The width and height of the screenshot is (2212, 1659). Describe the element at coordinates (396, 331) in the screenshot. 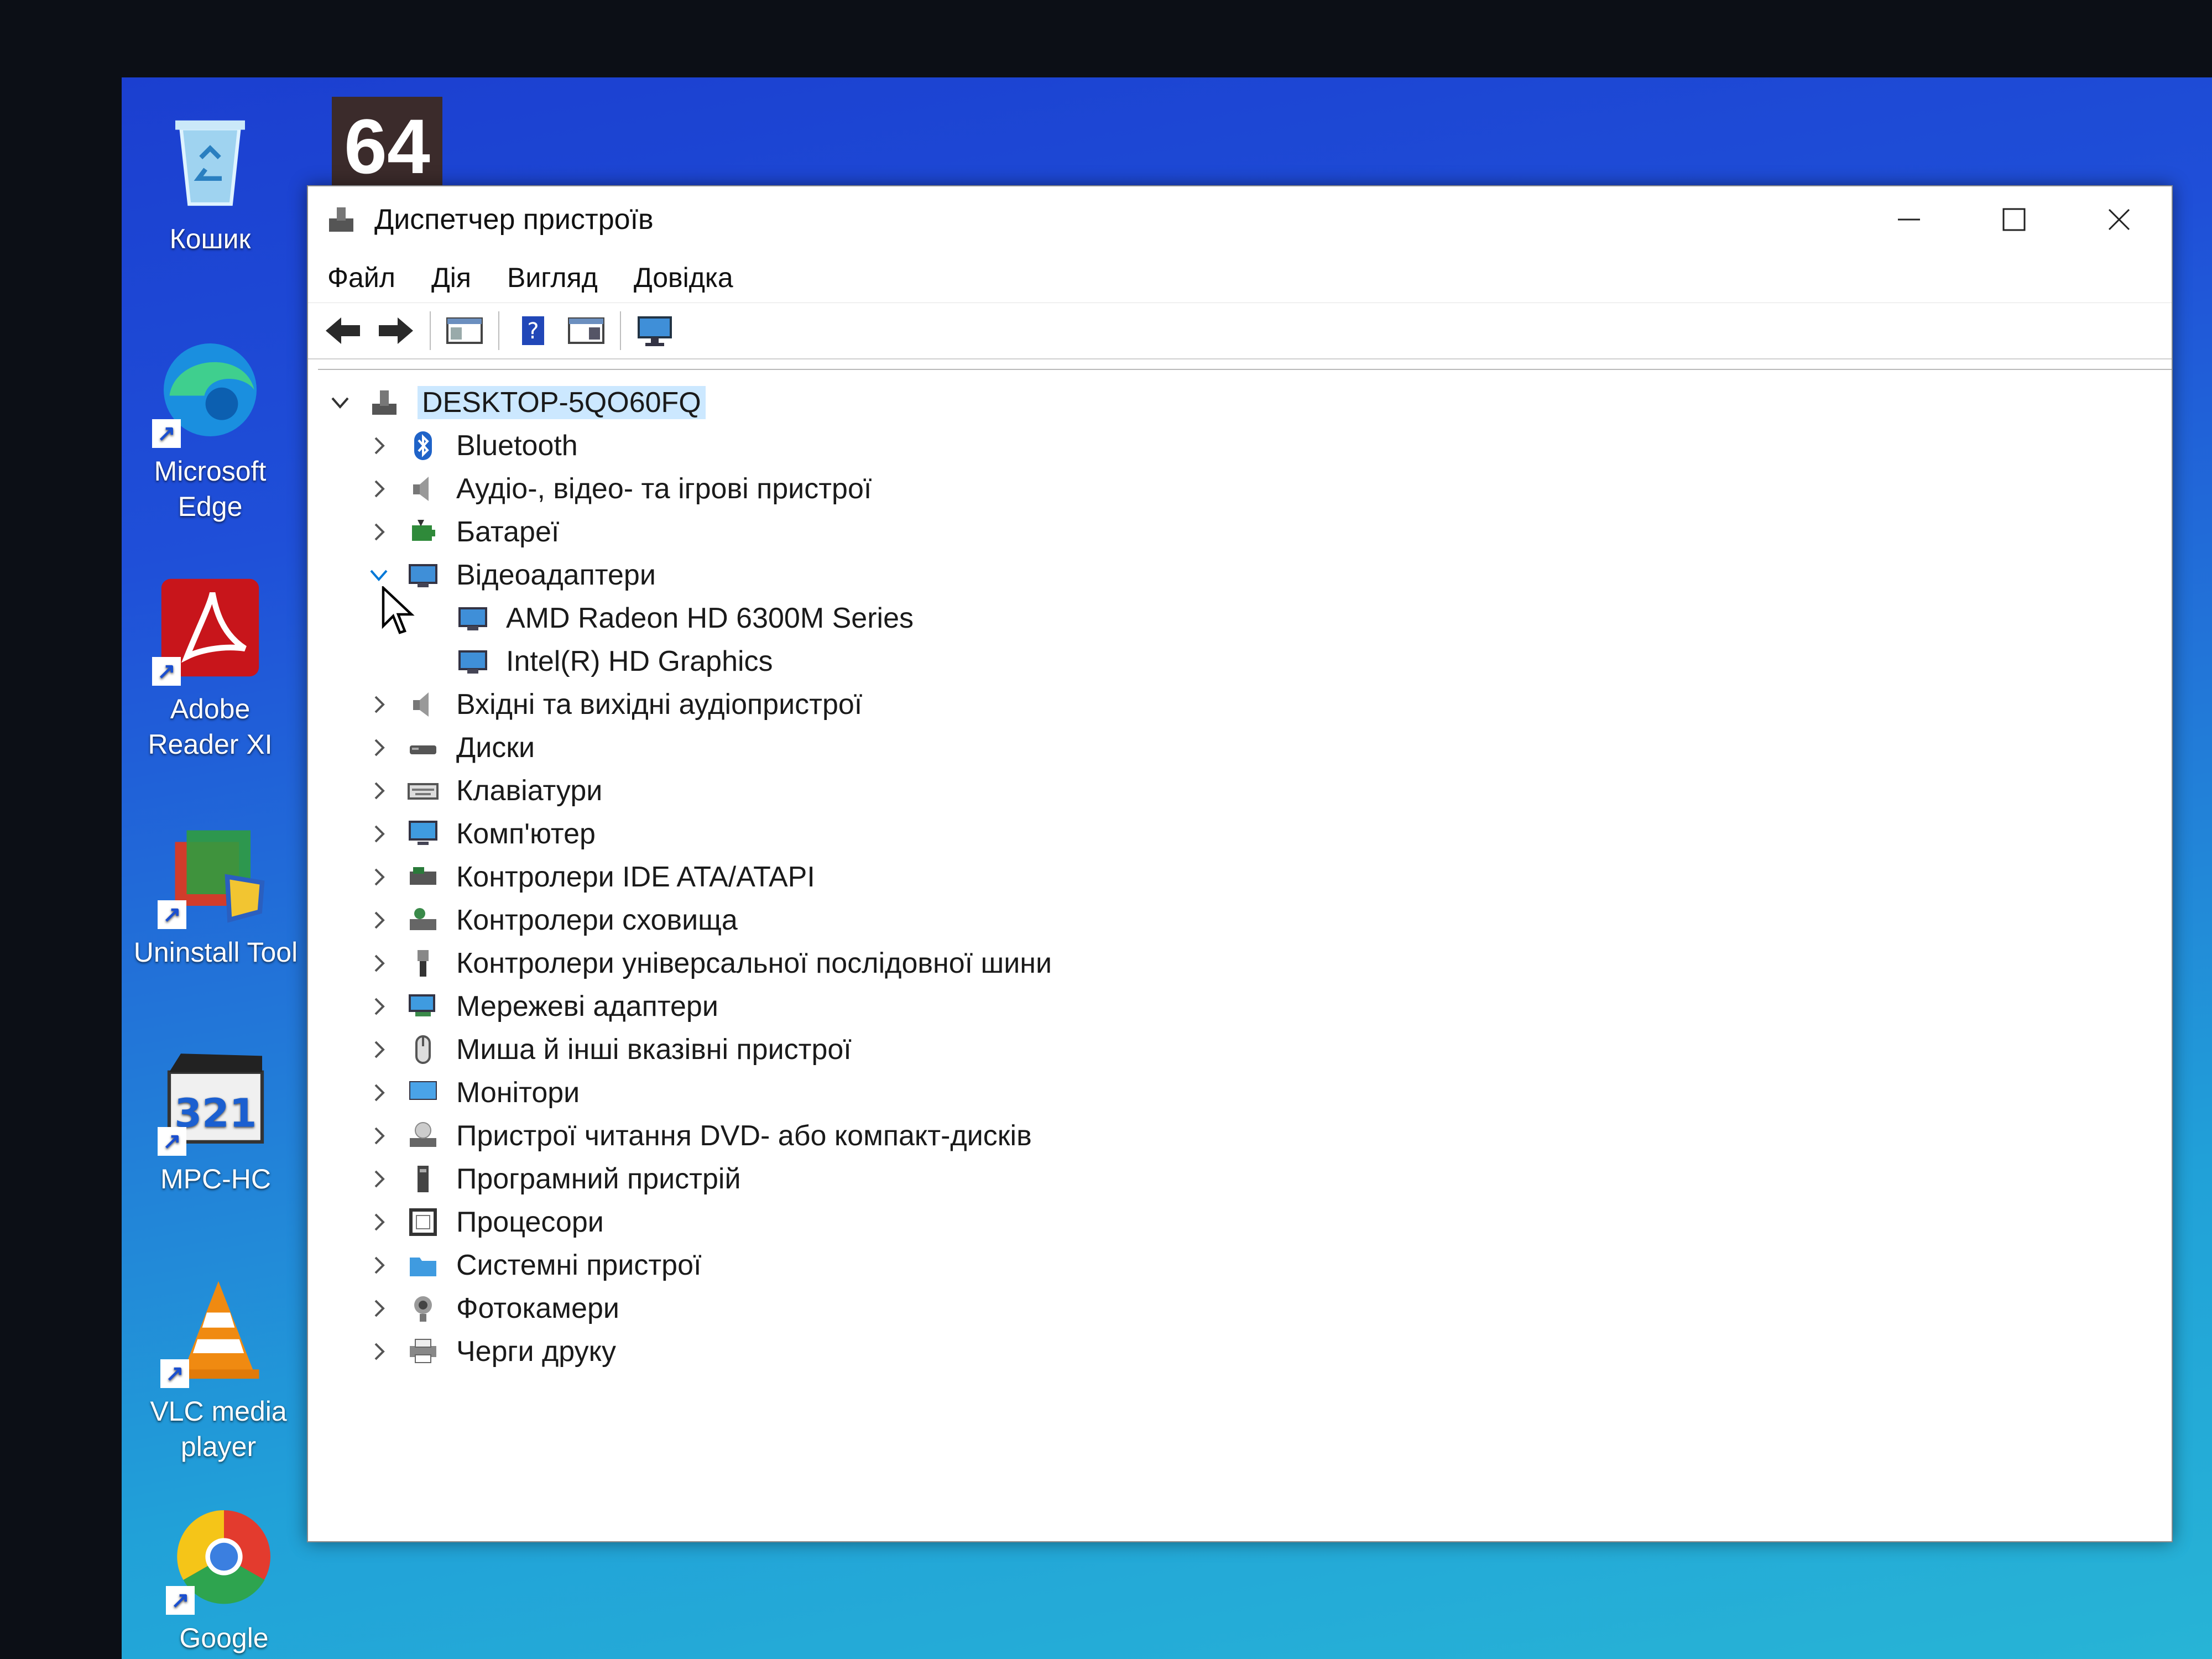

I see `forward-button` at that location.